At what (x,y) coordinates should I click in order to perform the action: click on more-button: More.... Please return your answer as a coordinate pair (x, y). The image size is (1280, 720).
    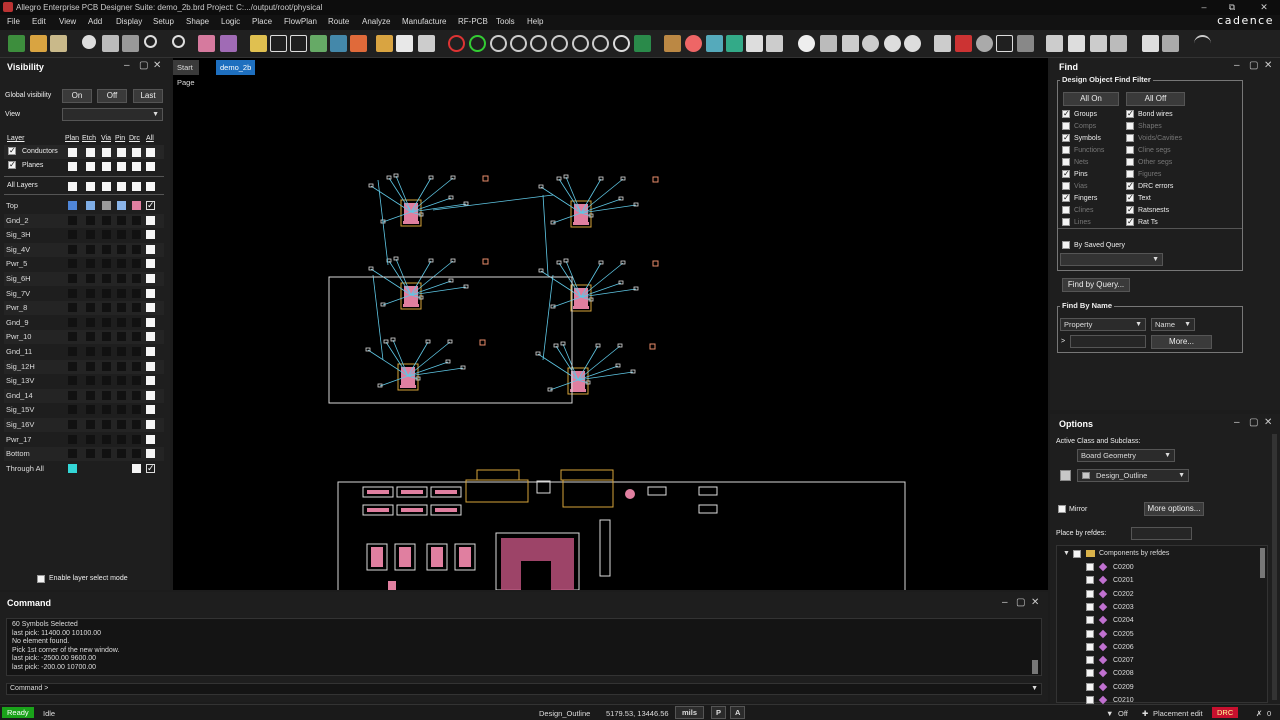
    Looking at the image, I should click on (1181, 342).